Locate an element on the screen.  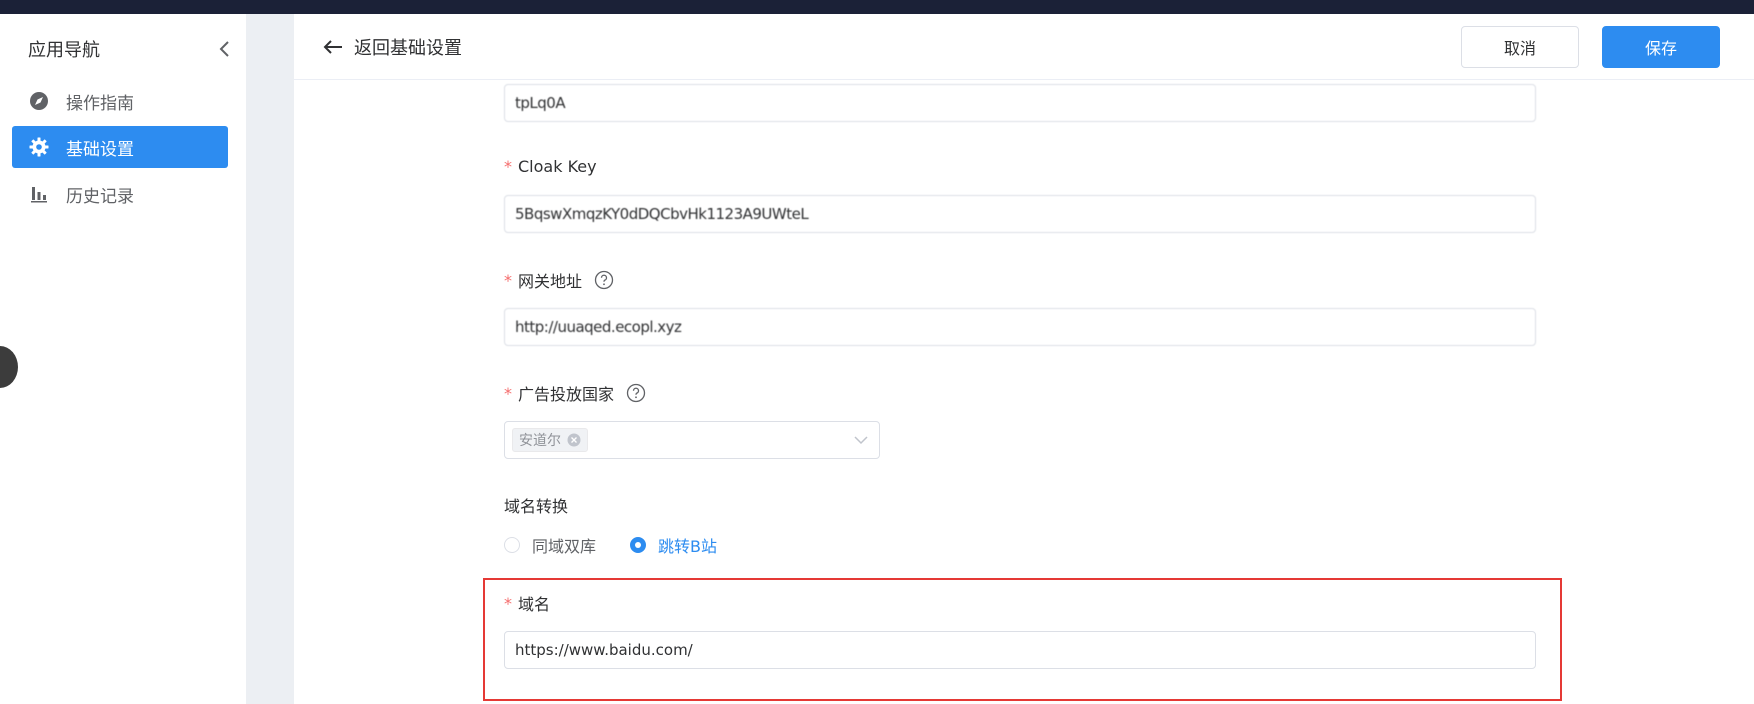
country-label: * 广告投放国家 is located at coordinates (575, 393).